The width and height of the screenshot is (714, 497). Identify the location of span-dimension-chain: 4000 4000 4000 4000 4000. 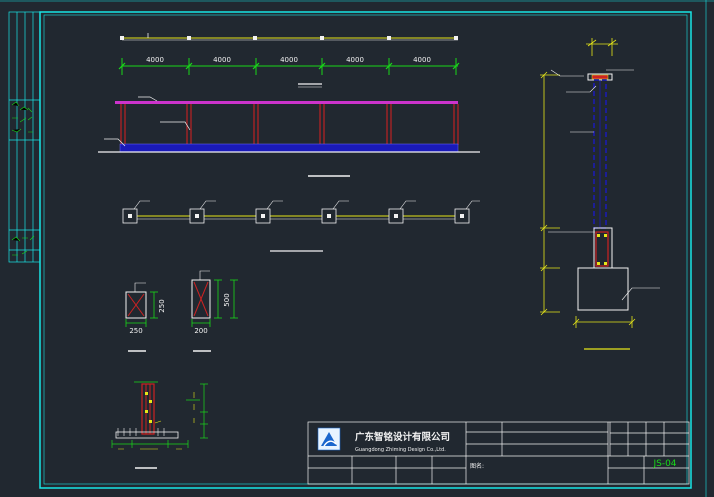
(289, 60).